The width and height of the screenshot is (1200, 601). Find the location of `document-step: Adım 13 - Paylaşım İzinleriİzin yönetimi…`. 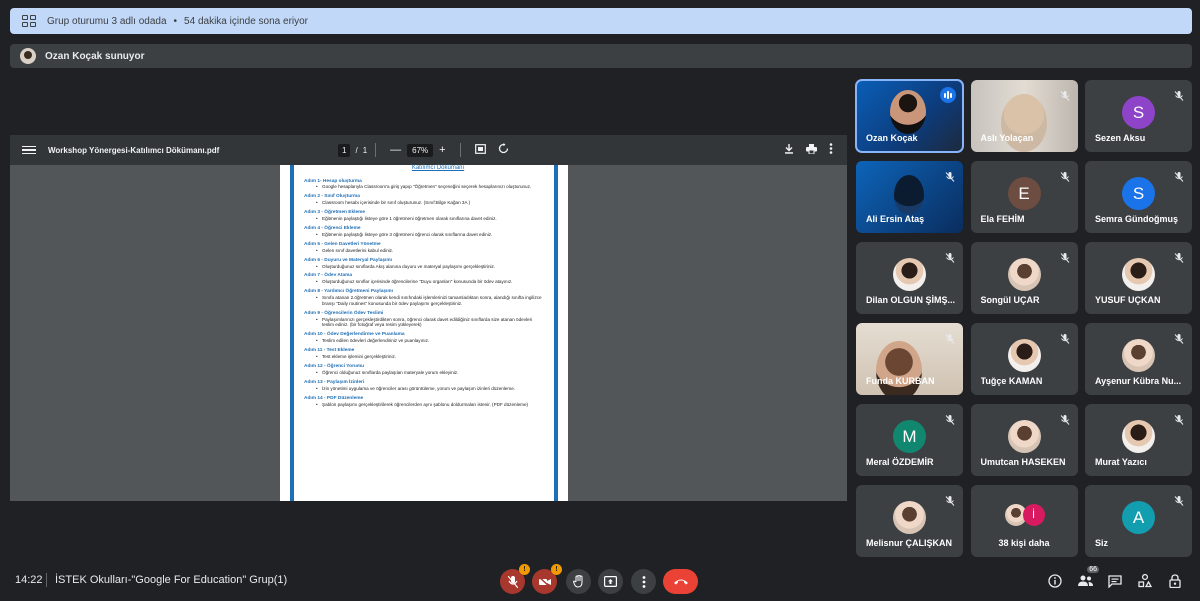

document-step: Adım 13 - Paylaşım İzinleriİzin yönetimi… is located at coordinates (423, 386).